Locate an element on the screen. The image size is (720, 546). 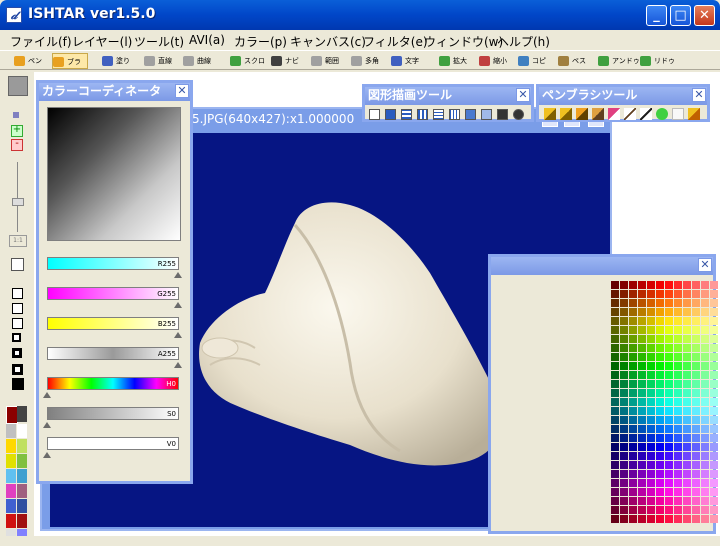
saturation-slider: S0 is located at coordinates (113, 413).